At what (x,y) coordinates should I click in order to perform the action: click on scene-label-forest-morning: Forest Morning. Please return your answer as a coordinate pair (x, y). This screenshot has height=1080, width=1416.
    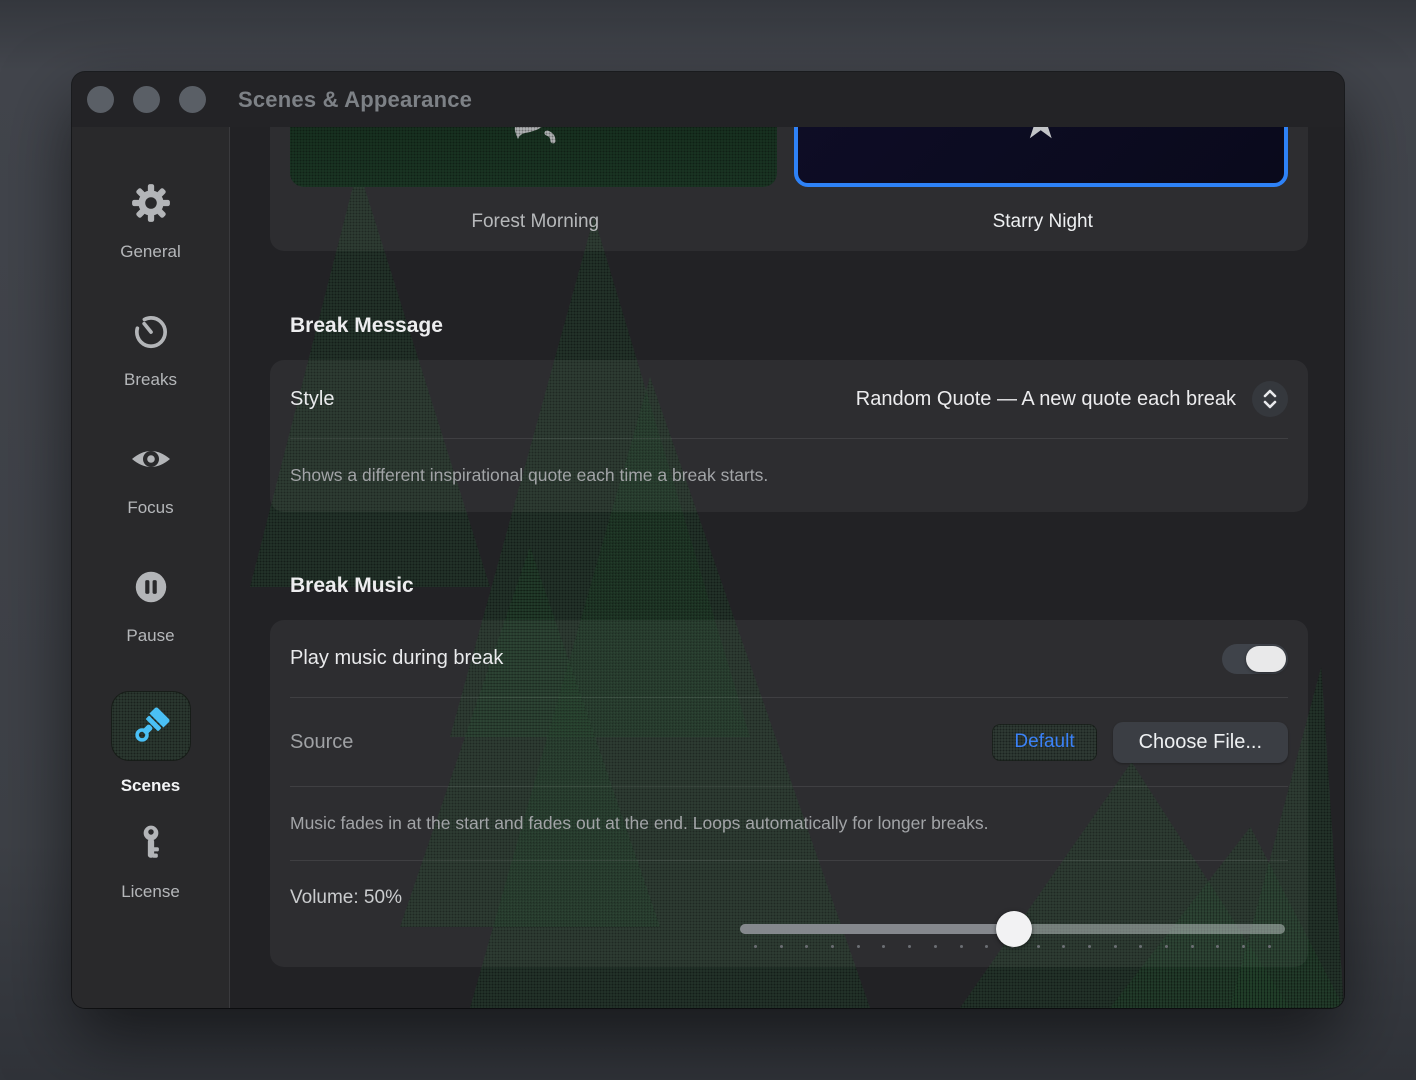
    Looking at the image, I should click on (535, 221).